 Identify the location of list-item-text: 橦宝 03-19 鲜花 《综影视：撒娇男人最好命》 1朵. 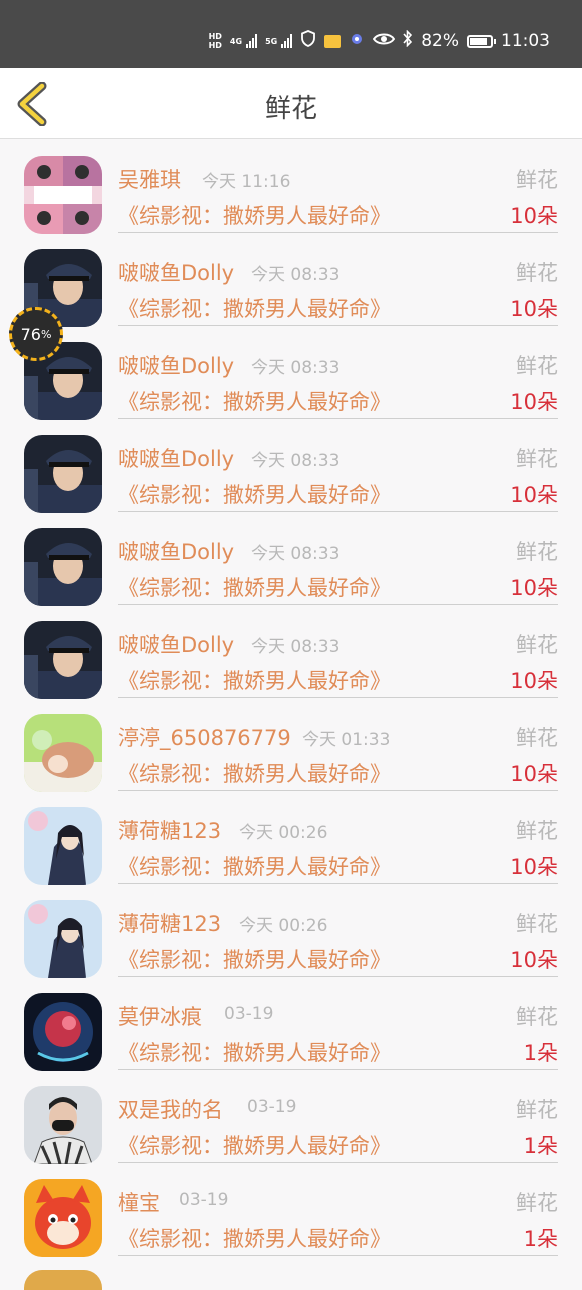
(338, 1217).